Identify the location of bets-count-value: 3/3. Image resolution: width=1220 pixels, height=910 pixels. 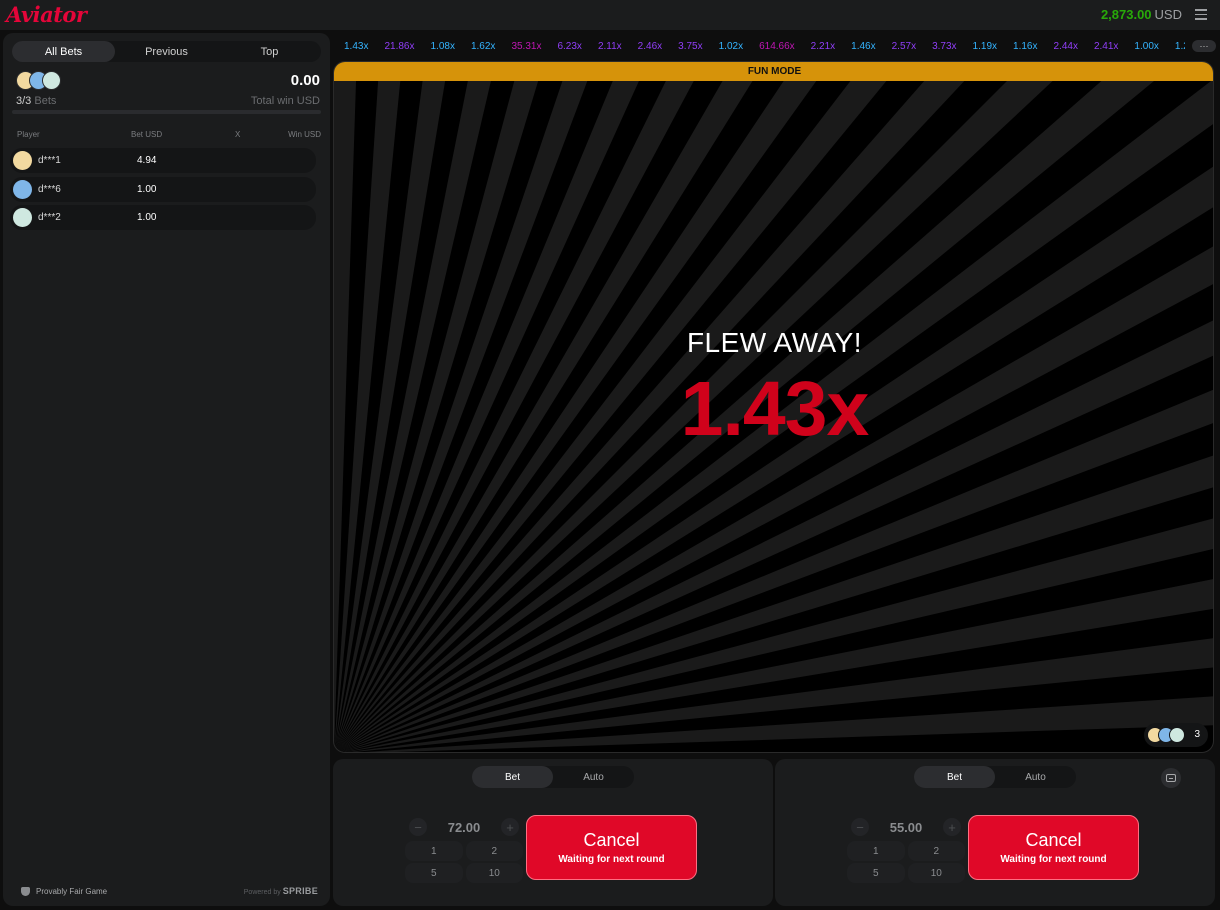
(24, 101).